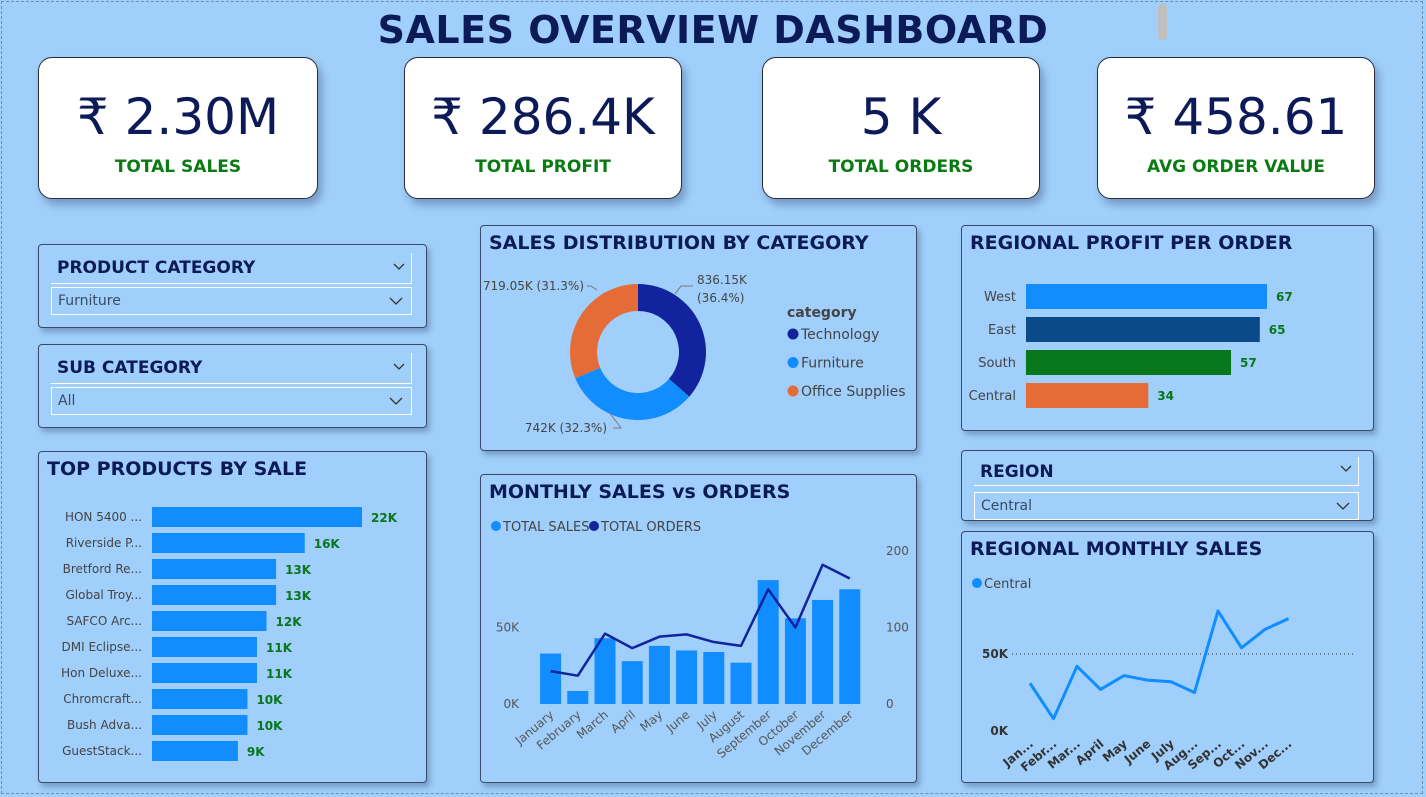 This screenshot has width=1426, height=797. What do you see at coordinates (384, 518) in the screenshot?
I see `data-label: 22K` at bounding box center [384, 518].